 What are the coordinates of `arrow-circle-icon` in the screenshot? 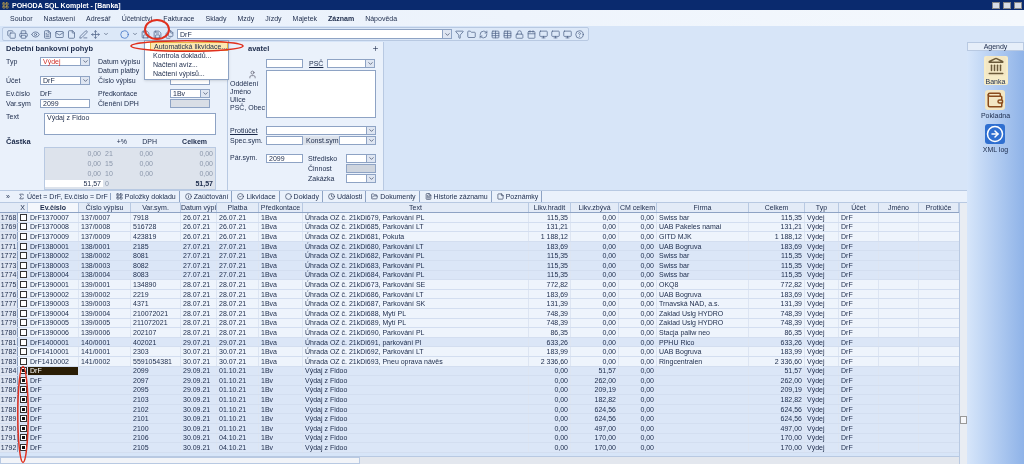 It's located at (995, 134).